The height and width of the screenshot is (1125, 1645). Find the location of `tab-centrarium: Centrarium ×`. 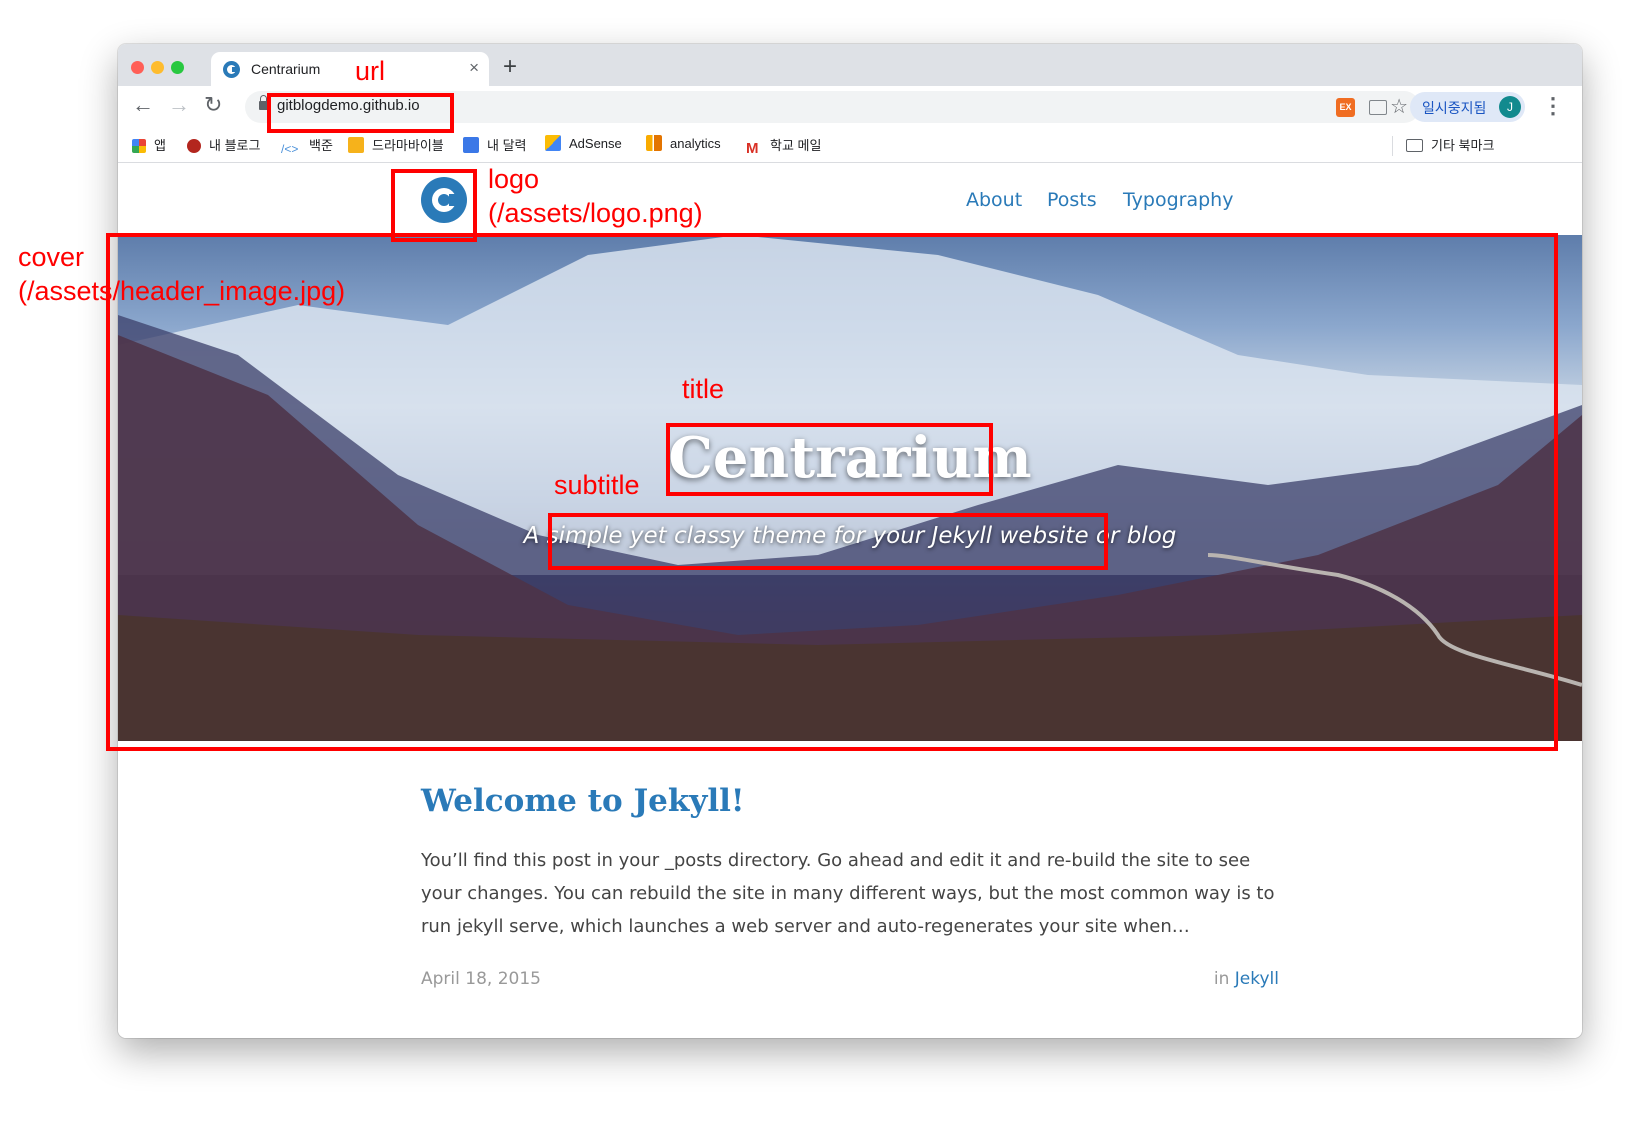

tab-centrarium: Centrarium × is located at coordinates (350, 69).